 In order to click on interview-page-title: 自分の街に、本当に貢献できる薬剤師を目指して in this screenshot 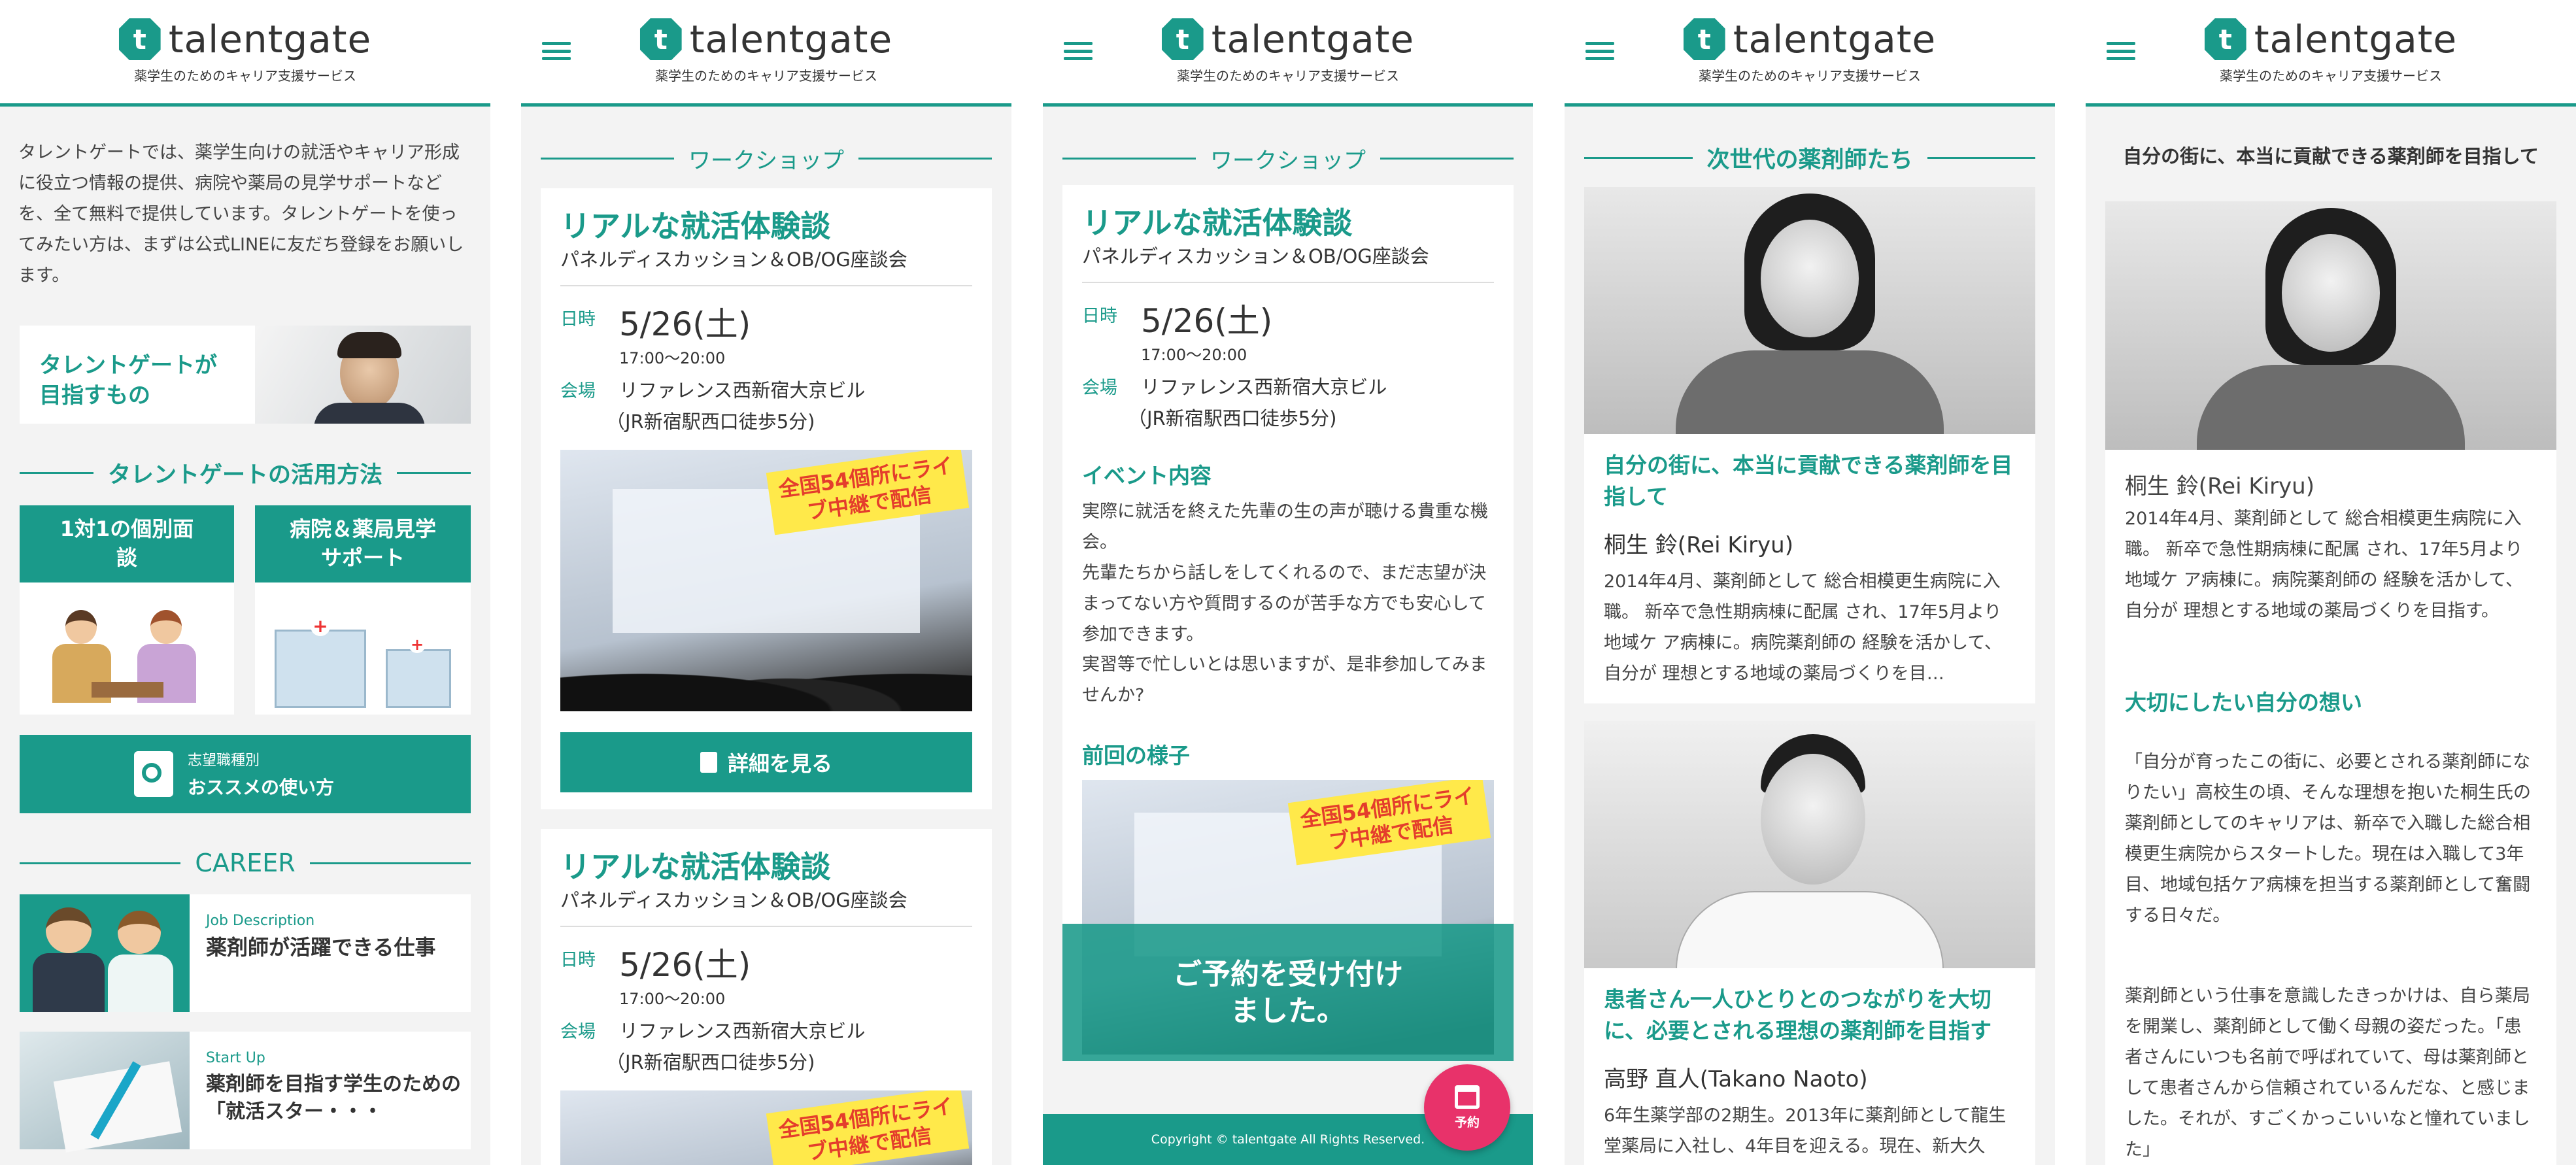, I will do `click(2331, 156)`.